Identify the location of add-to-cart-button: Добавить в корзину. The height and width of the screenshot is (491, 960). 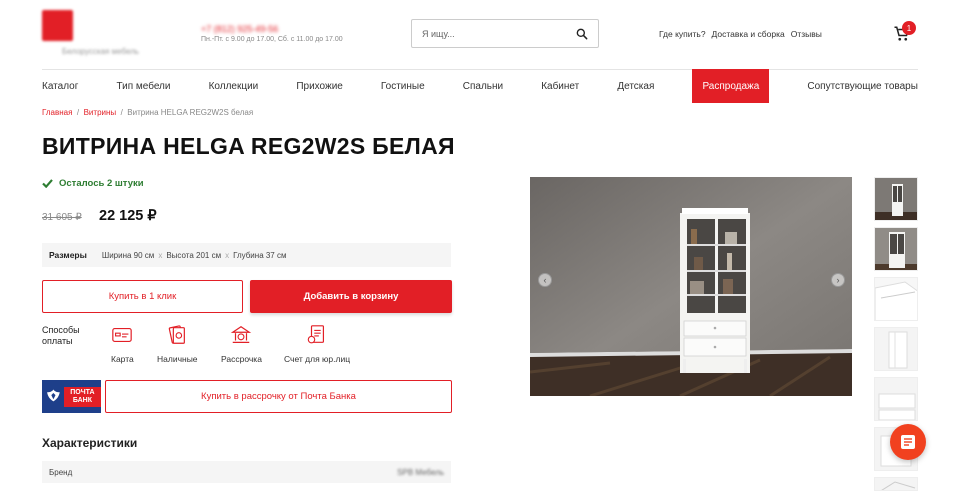
(351, 296).